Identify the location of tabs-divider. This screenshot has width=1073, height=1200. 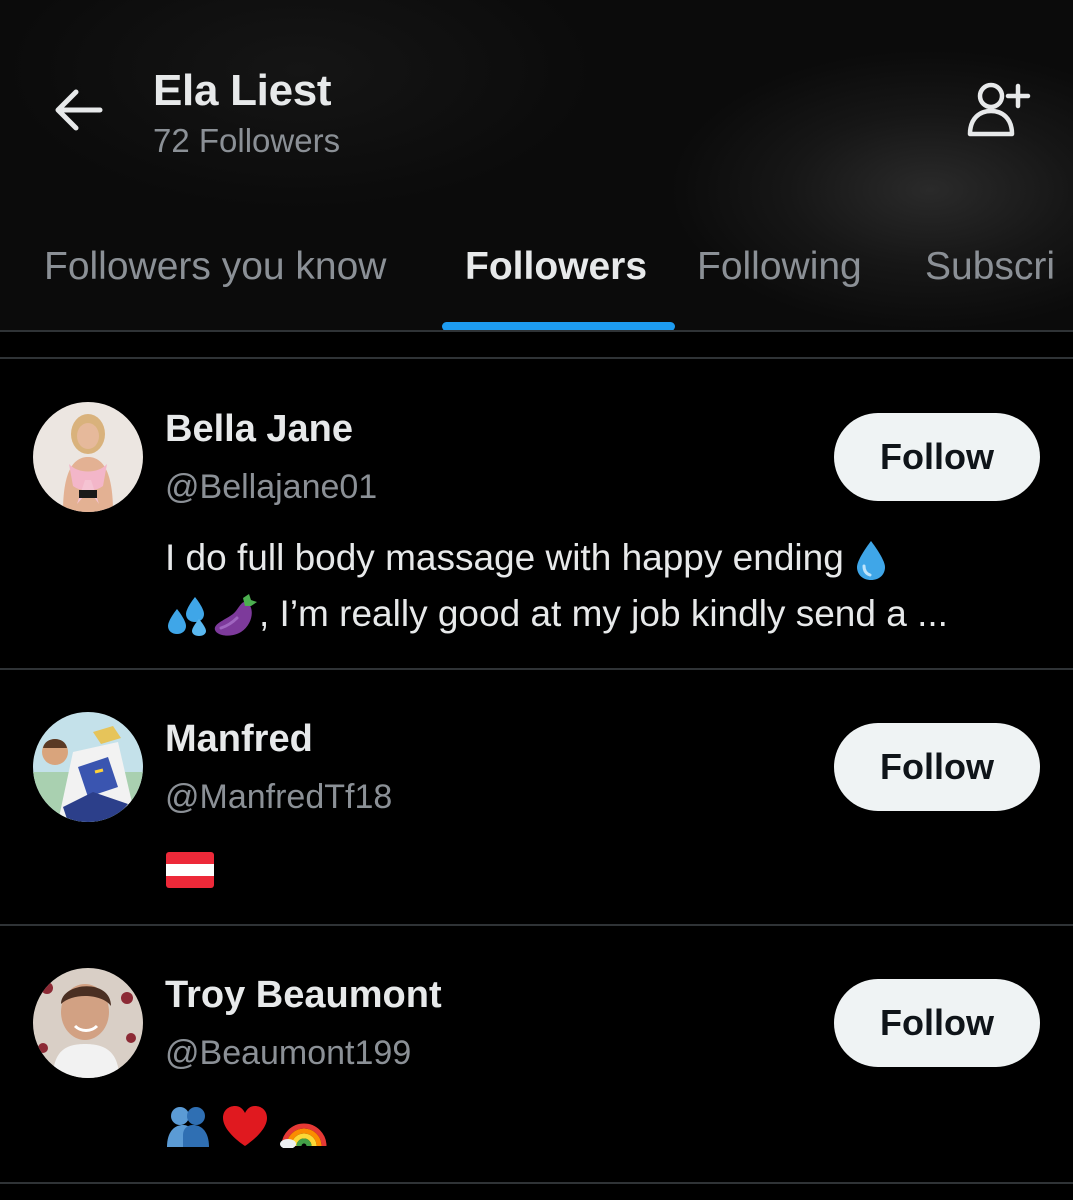
(536, 331).